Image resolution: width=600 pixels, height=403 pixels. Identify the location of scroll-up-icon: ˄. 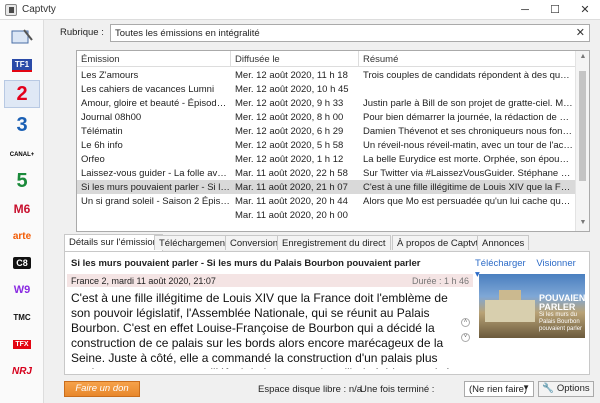
(465, 322).